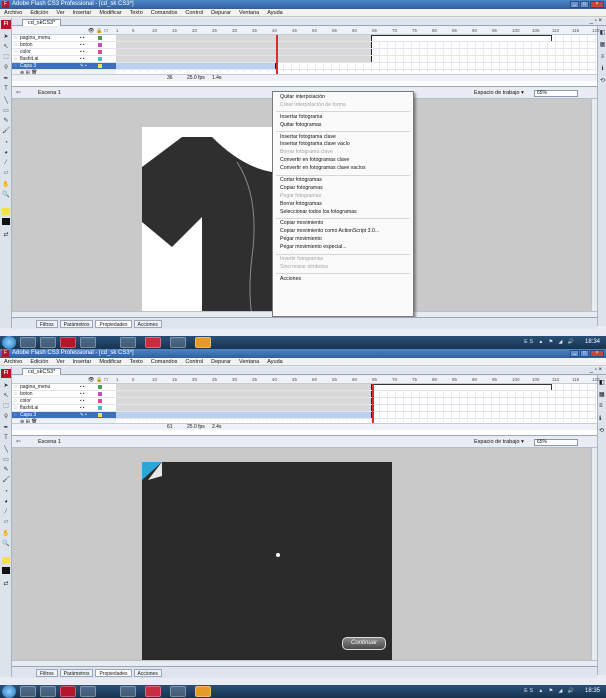  I want to click on continue-button: Continuar, so click(364, 643).